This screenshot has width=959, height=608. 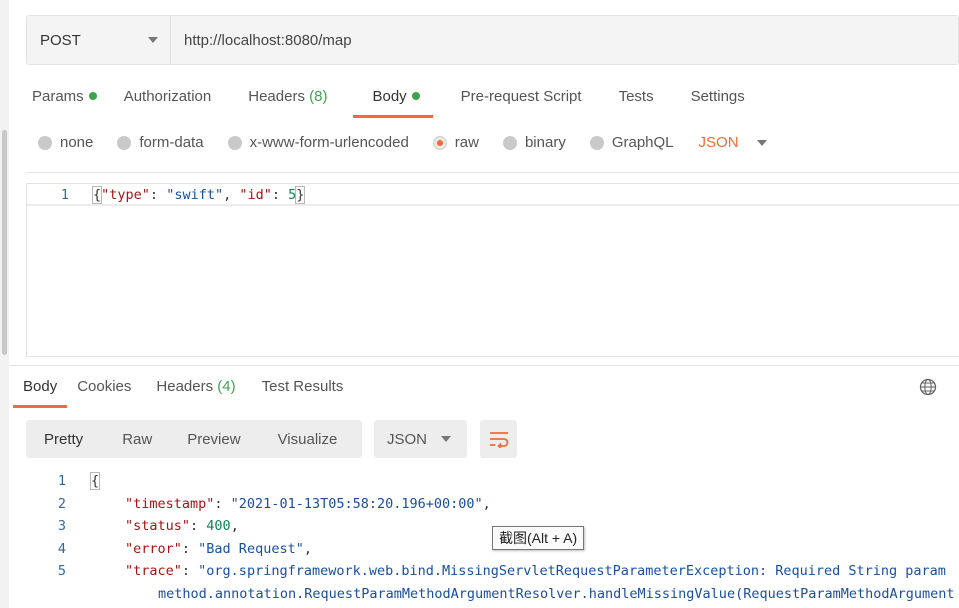 What do you see at coordinates (484, 365) in the screenshot?
I see `section-divider` at bounding box center [484, 365].